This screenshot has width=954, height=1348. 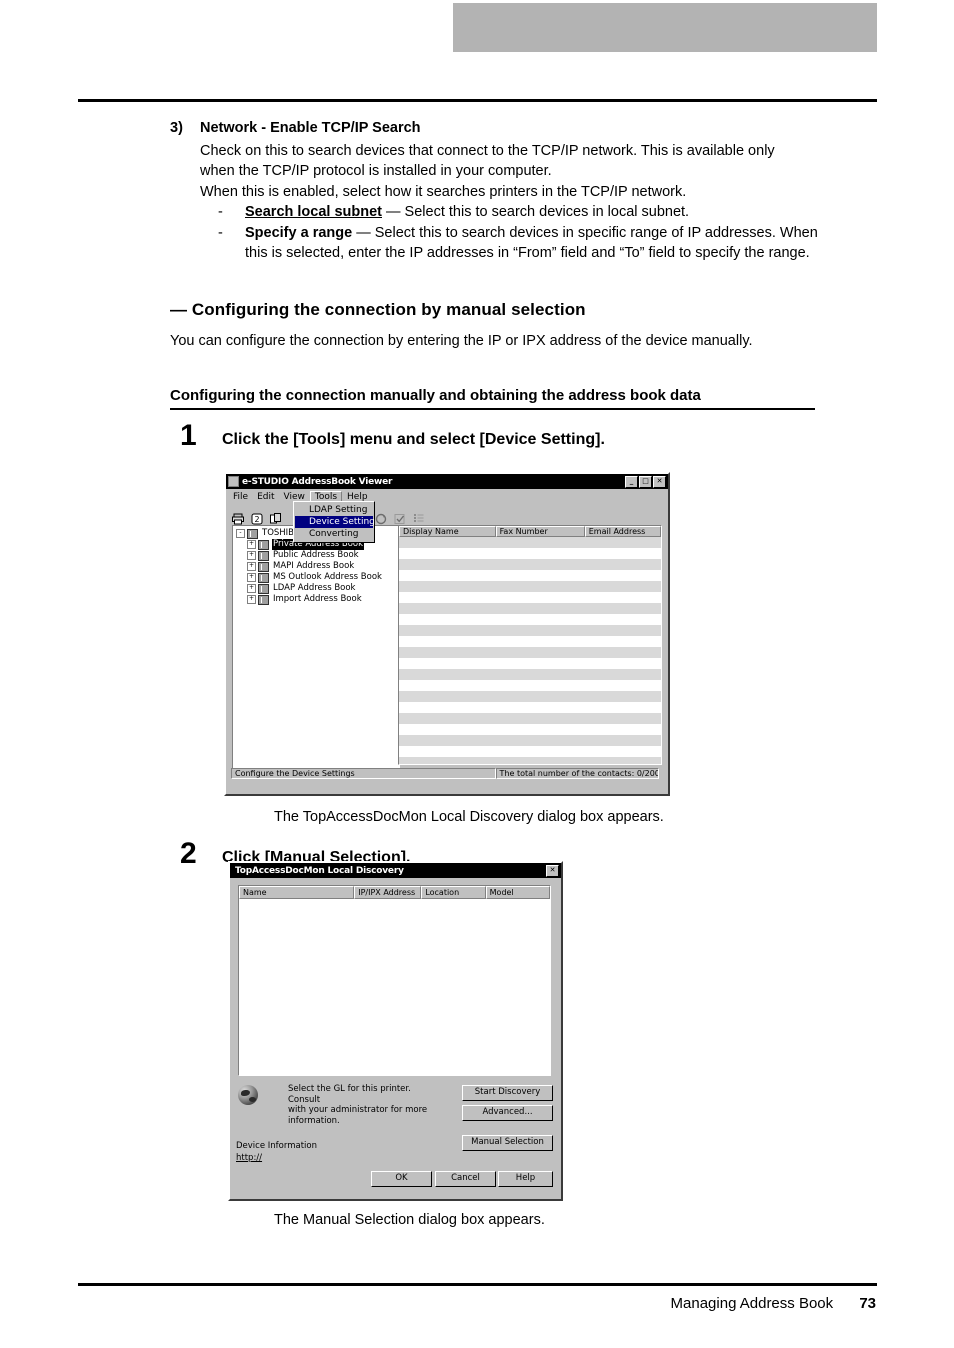 What do you see at coordinates (507, 1143) in the screenshot?
I see `manual-selection-button: Manual Selection` at bounding box center [507, 1143].